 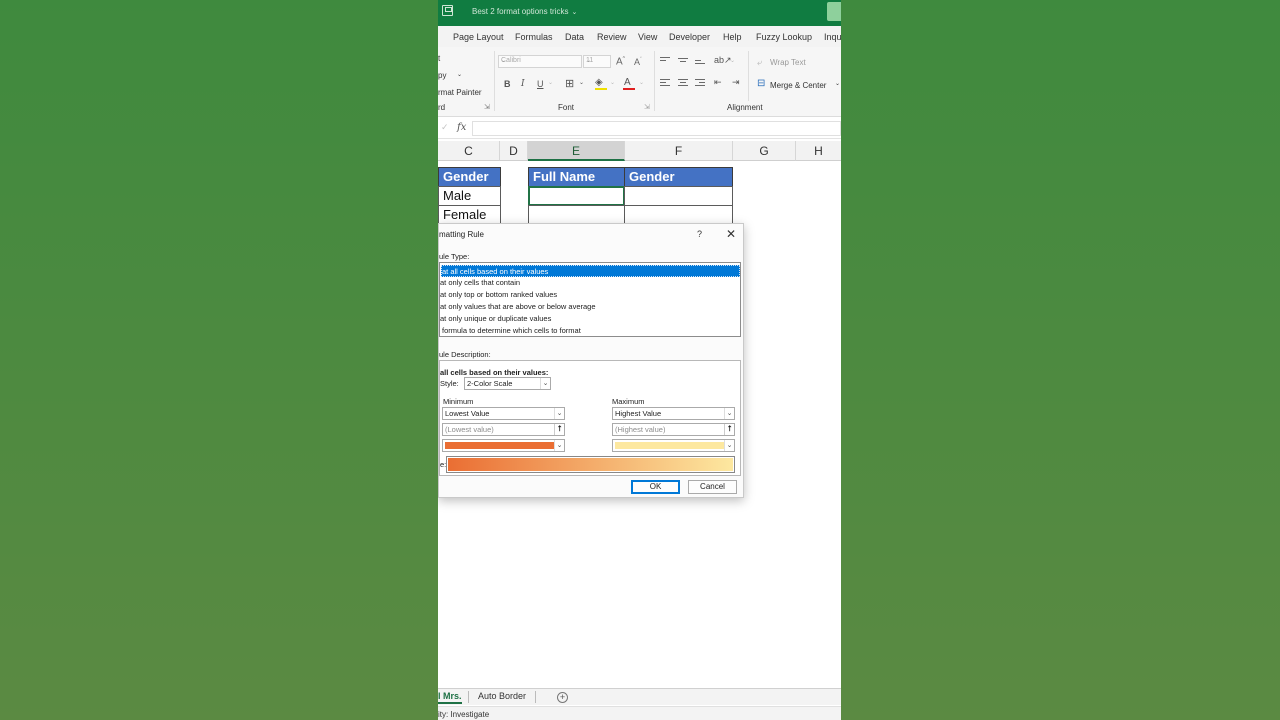 What do you see at coordinates (576, 177) in the screenshot?
I see `cell-e-header: Full Name` at bounding box center [576, 177].